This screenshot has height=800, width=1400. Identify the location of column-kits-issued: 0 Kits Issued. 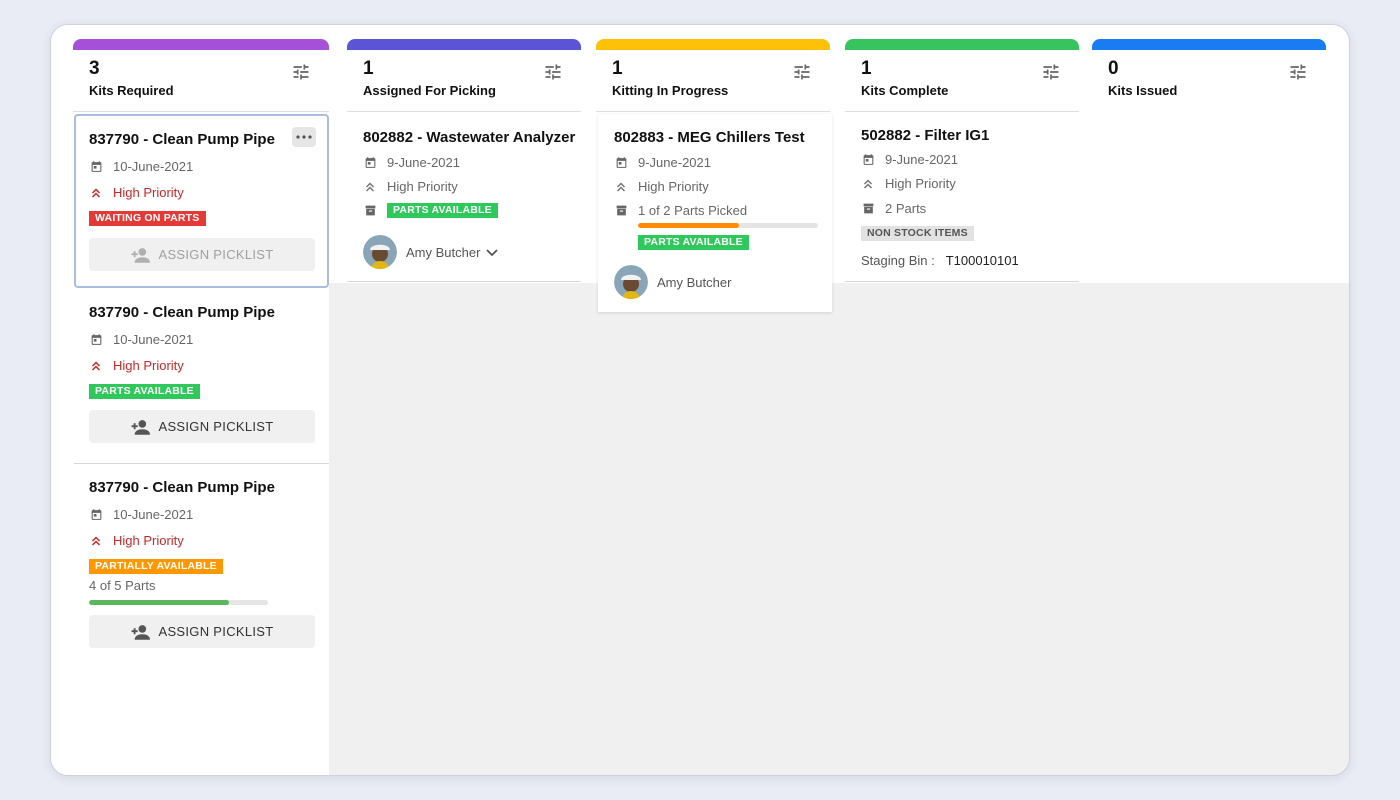
(1209, 75).